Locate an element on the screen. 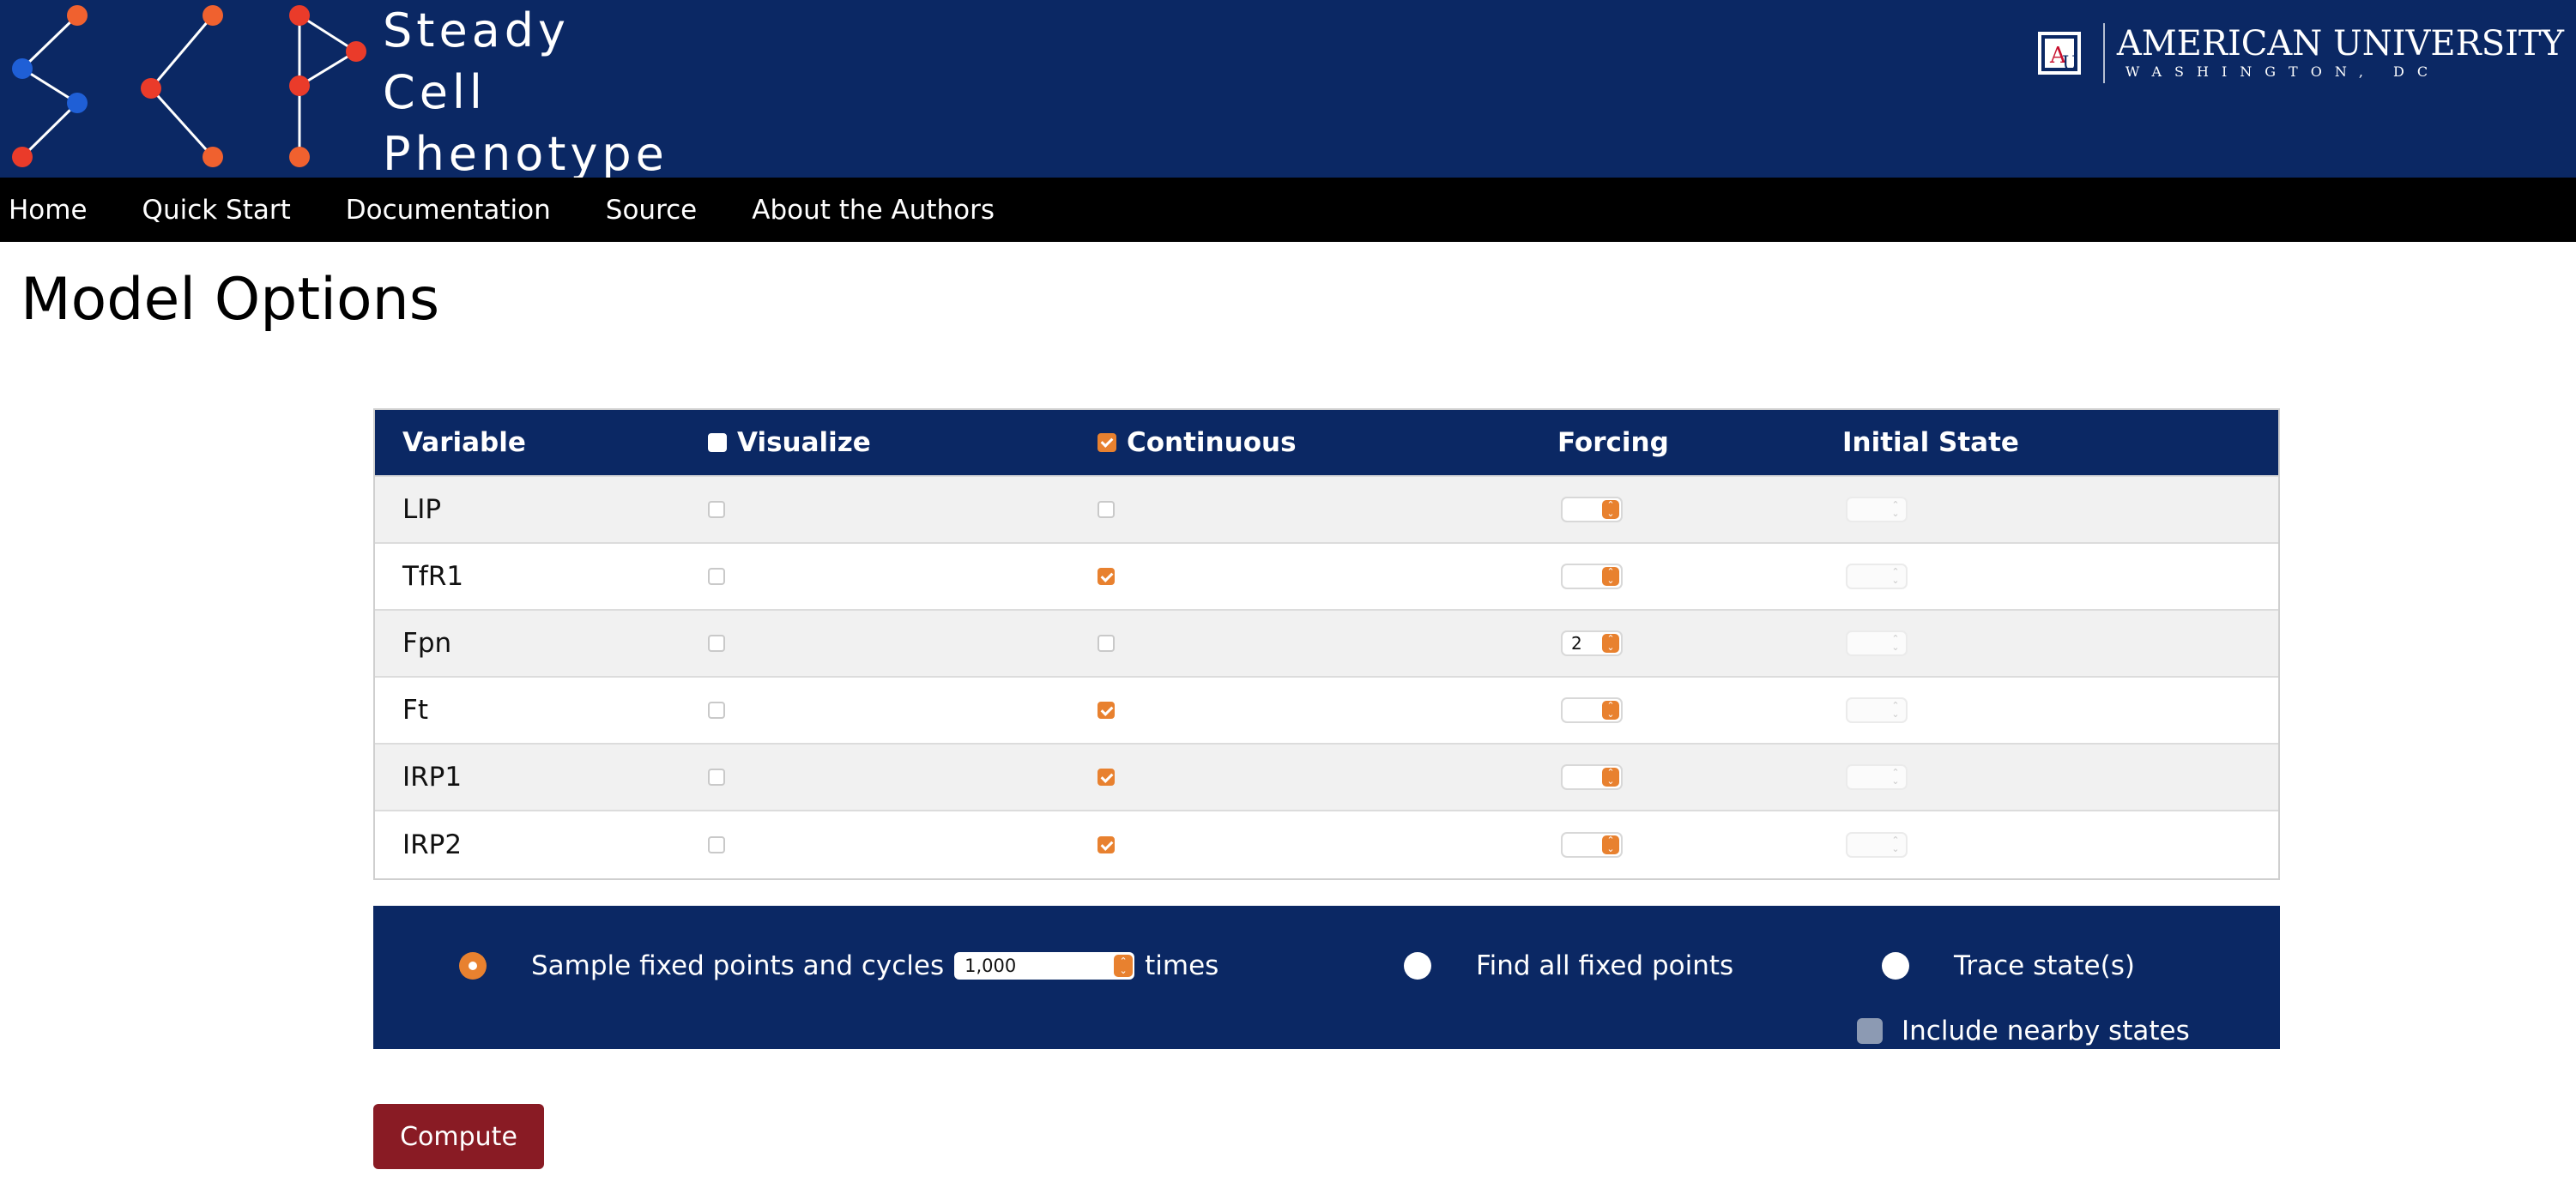 The image size is (2576, 1194). header-initial-state: Initial State is located at coordinates (2056, 442).